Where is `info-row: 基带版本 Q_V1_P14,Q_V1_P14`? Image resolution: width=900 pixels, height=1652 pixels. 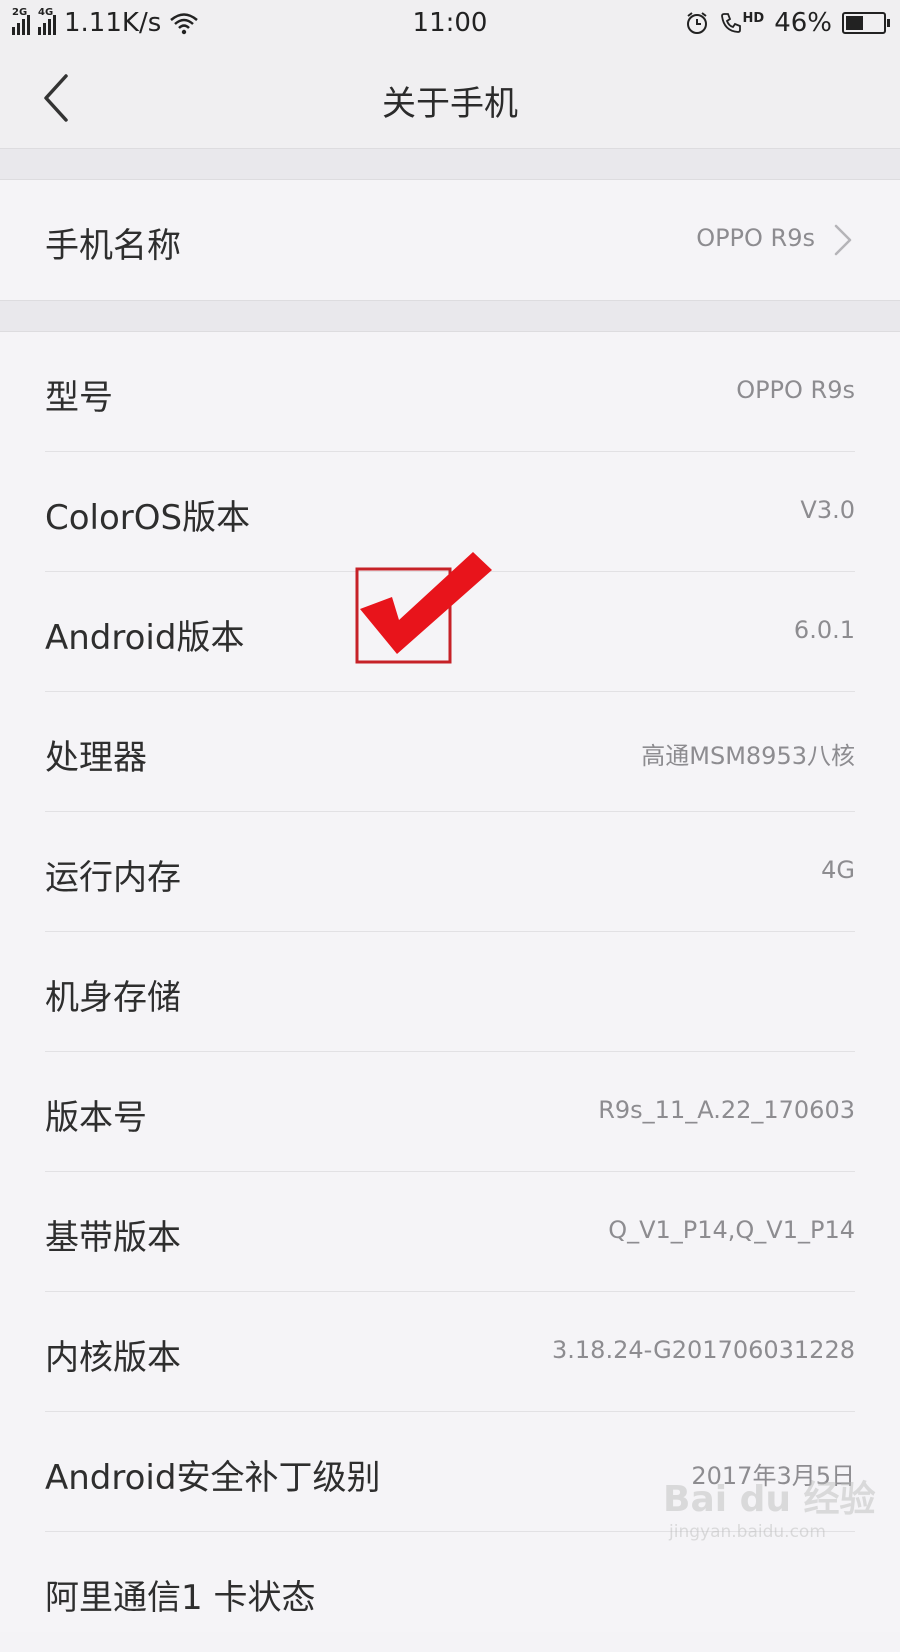 info-row: 基带版本 Q_V1_P14,Q_V1_P14 is located at coordinates (450, 1232).